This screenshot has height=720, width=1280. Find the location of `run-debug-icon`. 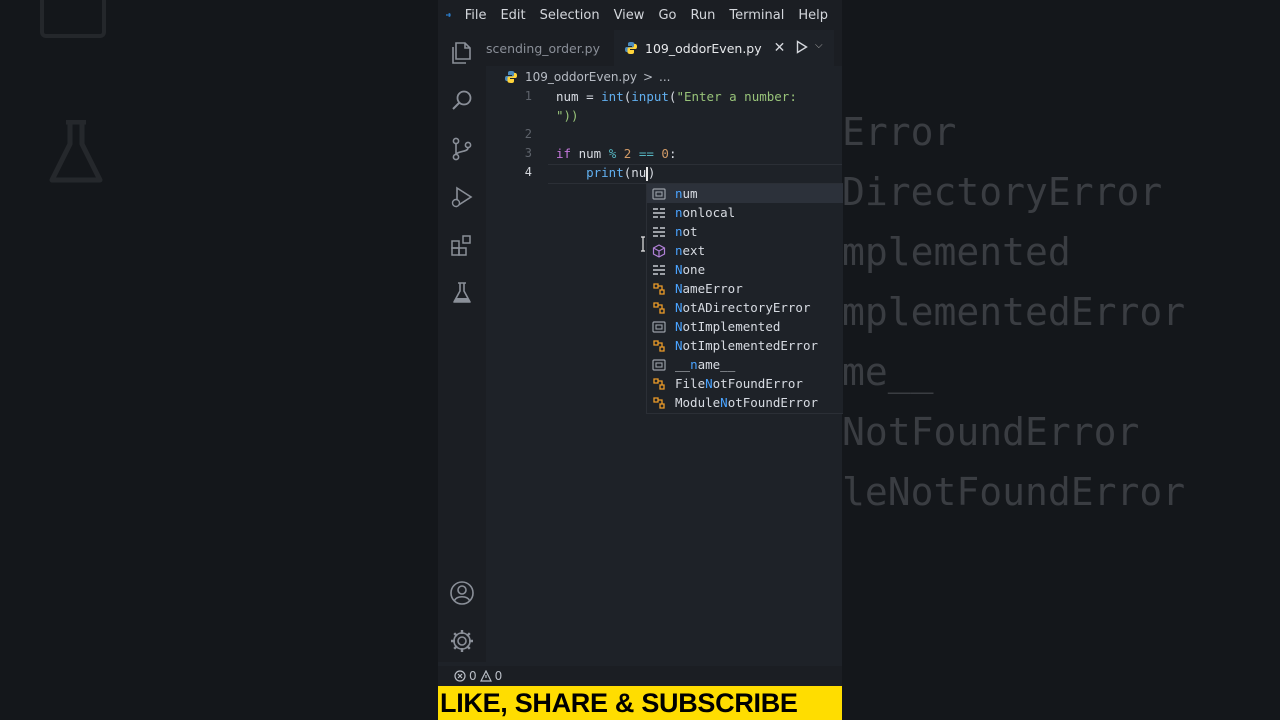

run-debug-icon is located at coordinates (462, 197).